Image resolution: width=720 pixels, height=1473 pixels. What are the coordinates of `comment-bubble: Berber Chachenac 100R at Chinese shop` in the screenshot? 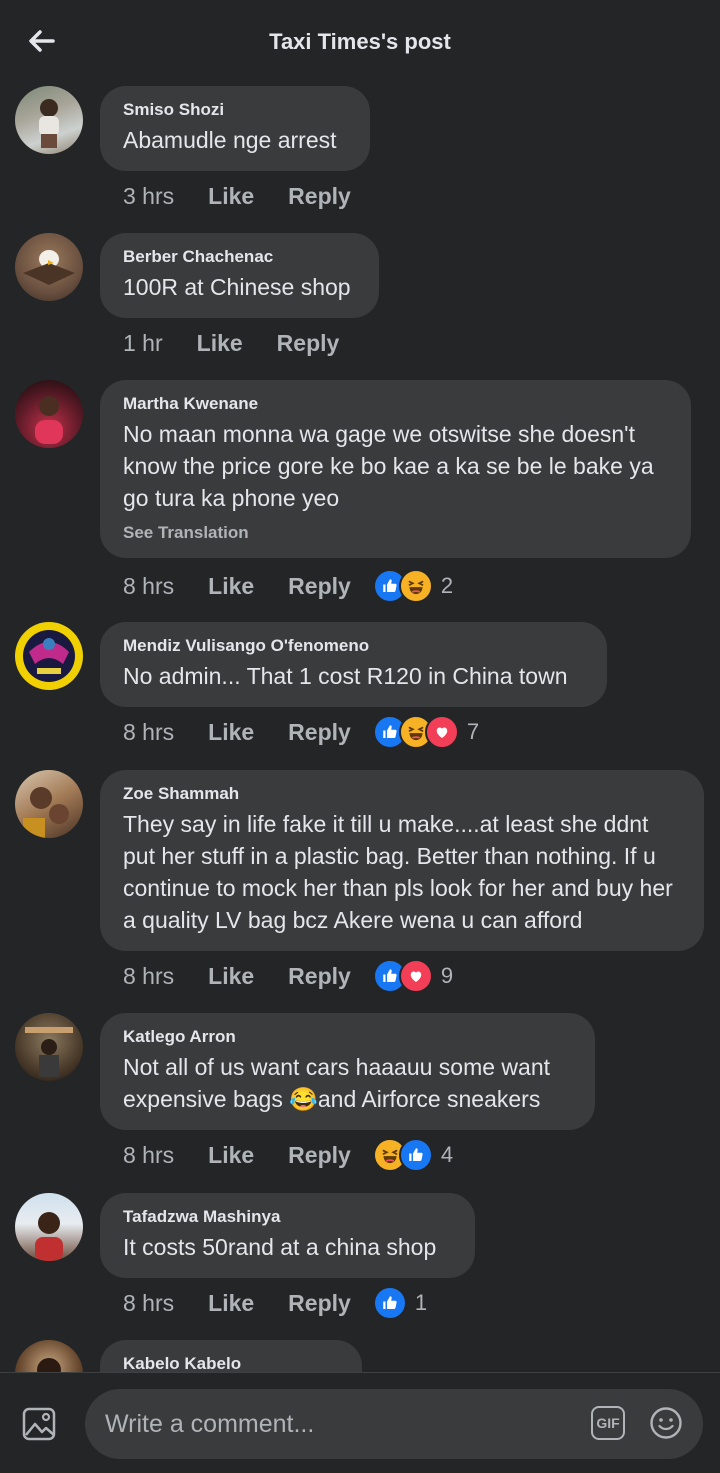 It's located at (239, 275).